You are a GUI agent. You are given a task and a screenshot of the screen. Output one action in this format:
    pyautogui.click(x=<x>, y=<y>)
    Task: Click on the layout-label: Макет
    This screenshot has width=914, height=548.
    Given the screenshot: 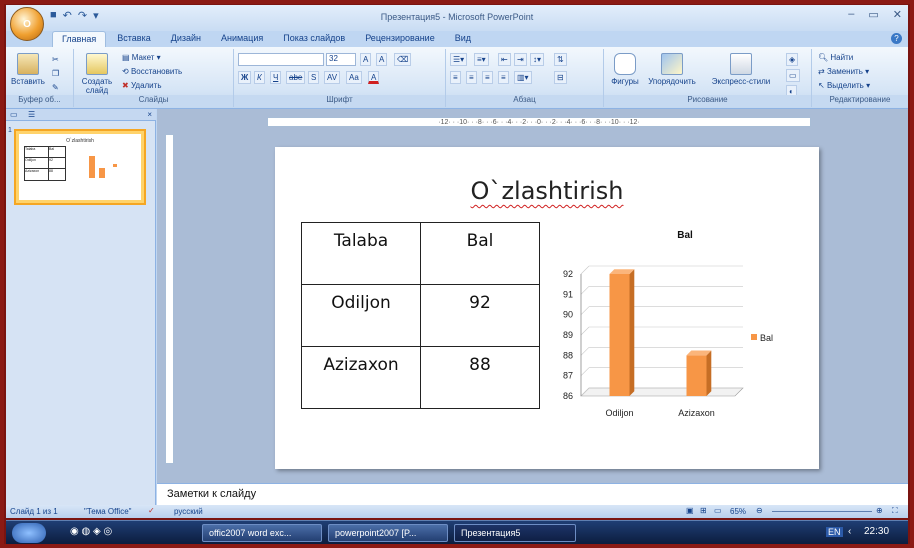 What is the action you would take?
    pyautogui.click(x=143, y=57)
    